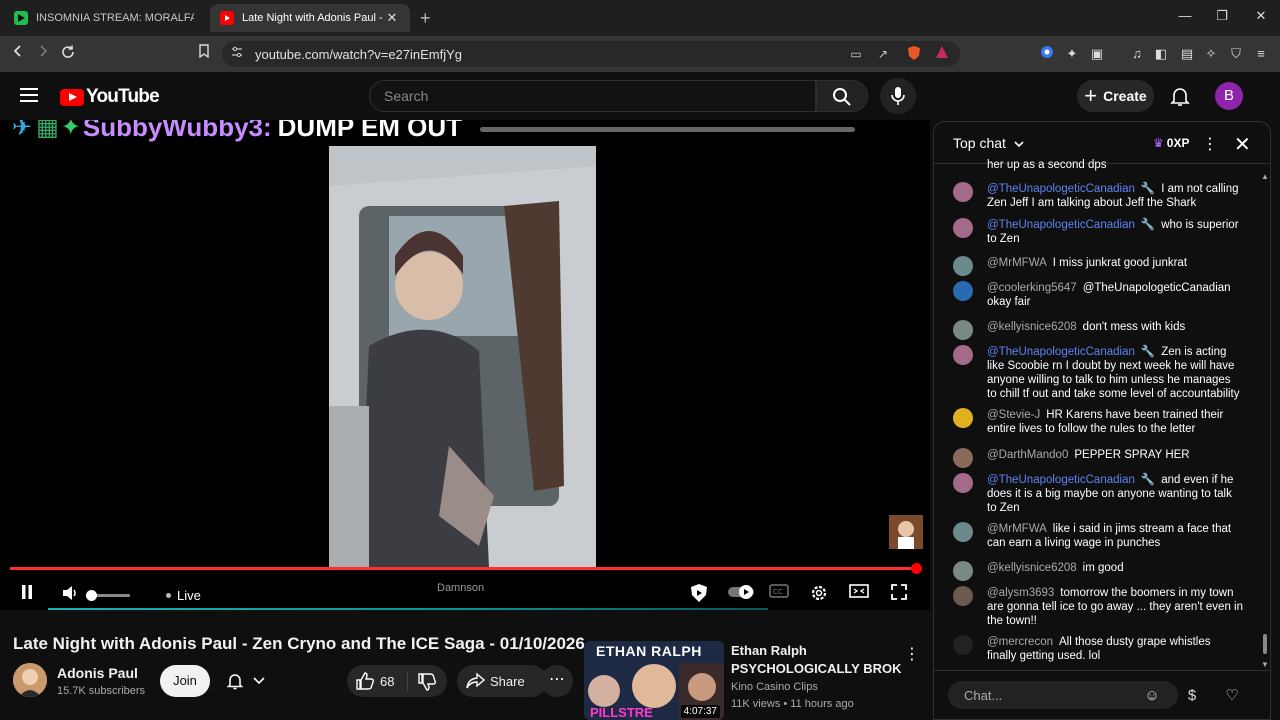 This screenshot has width=1280, height=720. What do you see at coordinates (110, 97) in the screenshot?
I see `youtube-logo: YouTube` at bounding box center [110, 97].